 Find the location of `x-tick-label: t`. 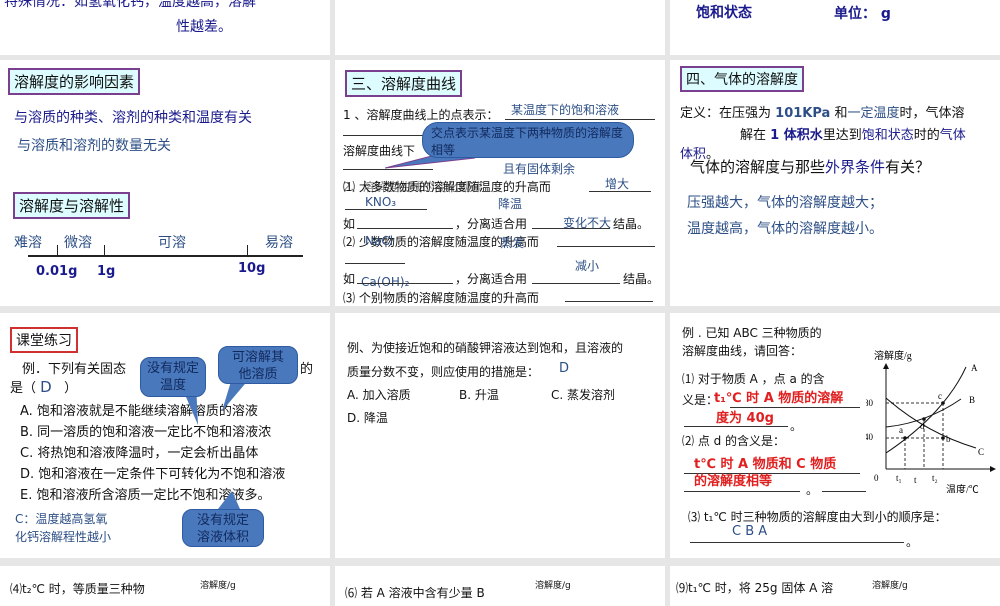

x-tick-label: t is located at coordinates (915, 480).